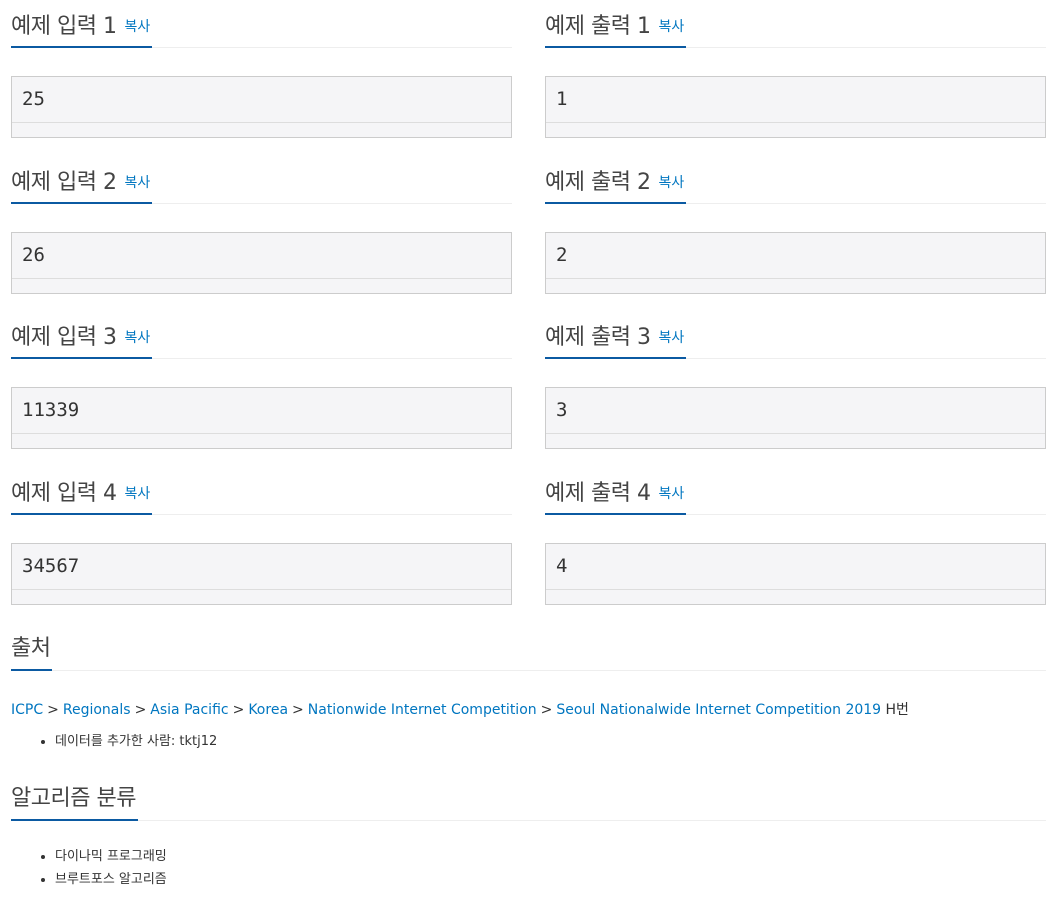 The height and width of the screenshot is (907, 1063). I want to click on sample-input-3-headline: 예제 입력 3 복사, so click(82, 336).